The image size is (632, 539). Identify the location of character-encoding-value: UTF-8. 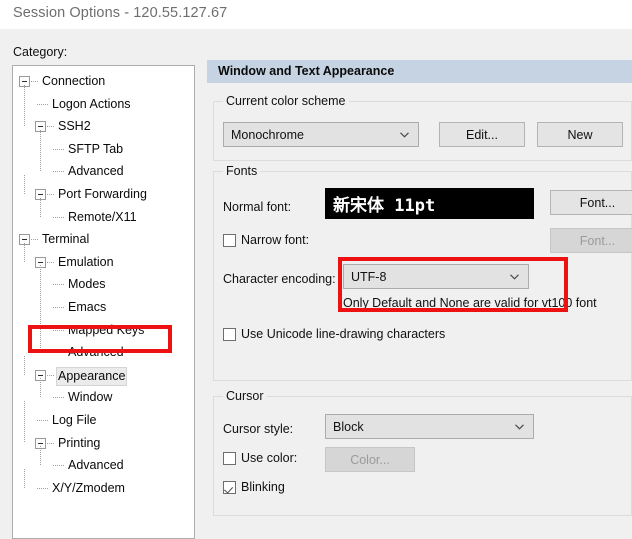
(369, 276).